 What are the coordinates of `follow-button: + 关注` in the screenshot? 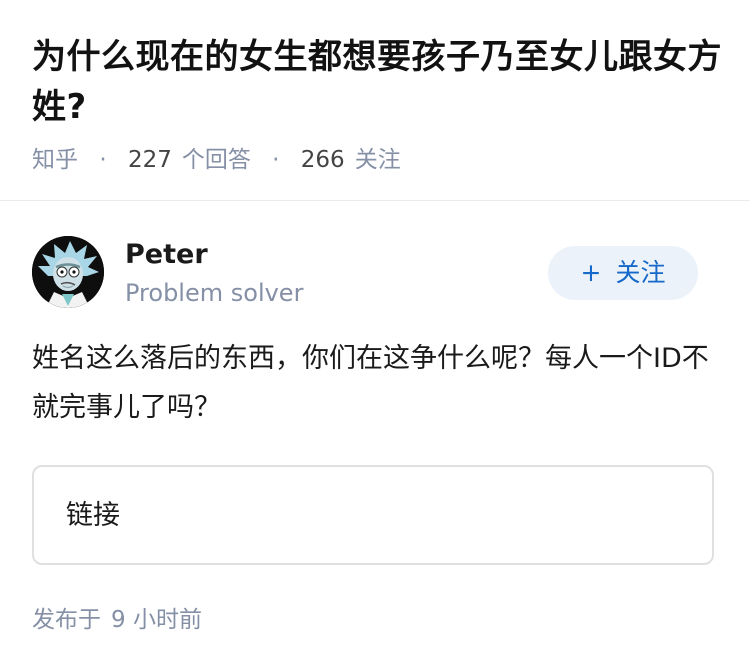 It's located at (623, 273).